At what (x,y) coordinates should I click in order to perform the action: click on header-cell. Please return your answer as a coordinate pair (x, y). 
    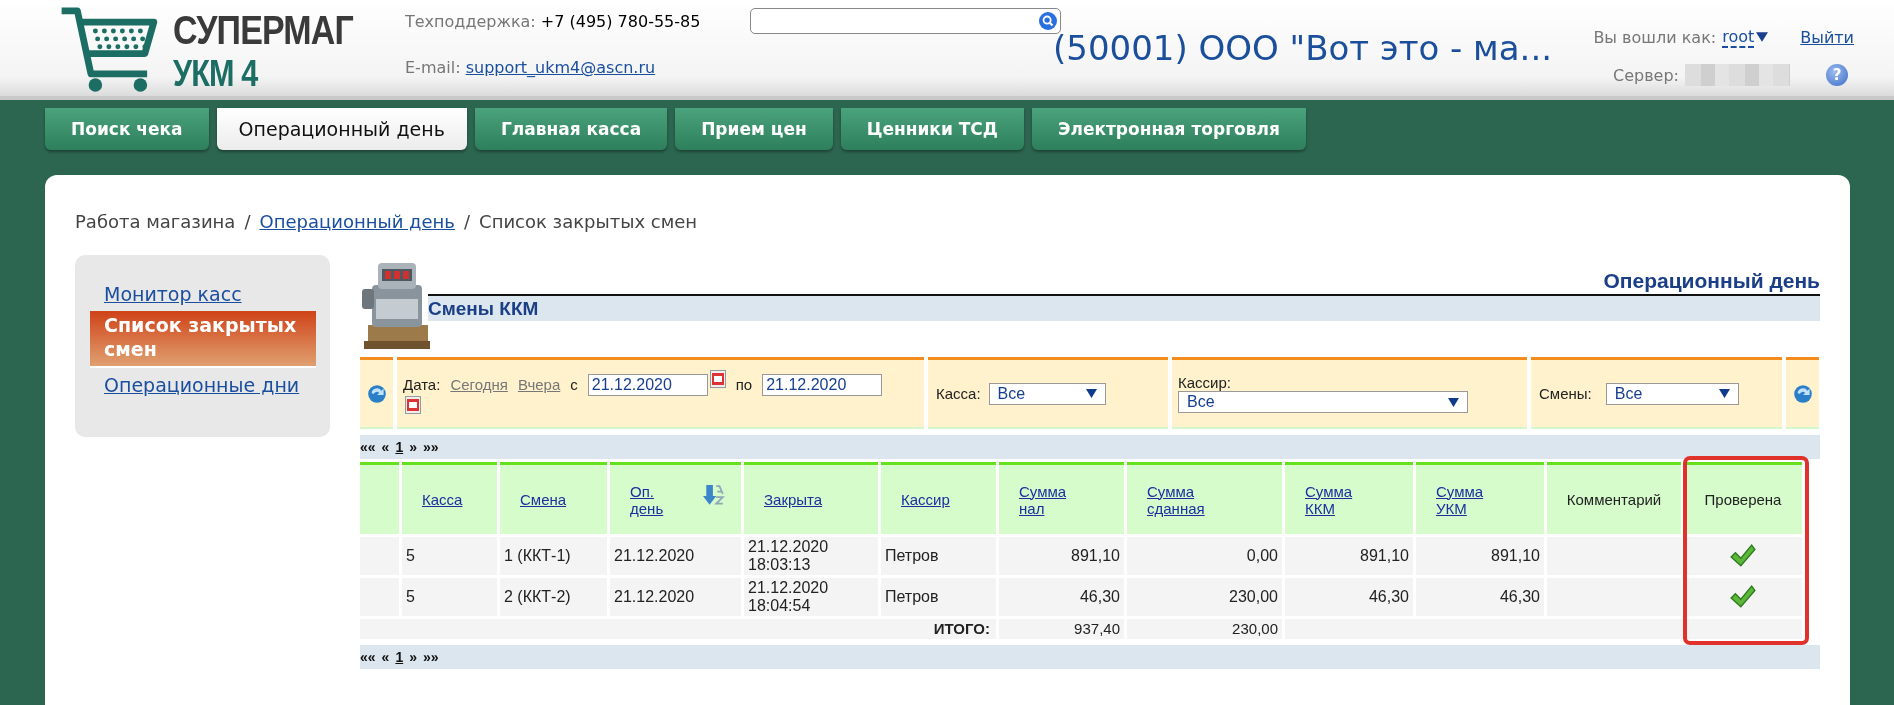
    Looking at the image, I should click on (379, 498).